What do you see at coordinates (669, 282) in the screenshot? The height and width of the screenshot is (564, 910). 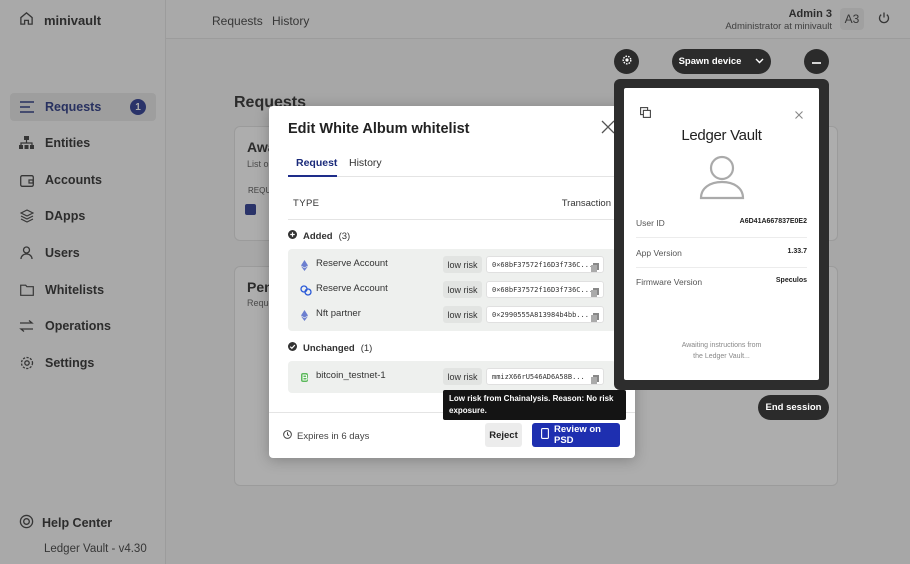 I see `device-field-key: Firmware Version` at bounding box center [669, 282].